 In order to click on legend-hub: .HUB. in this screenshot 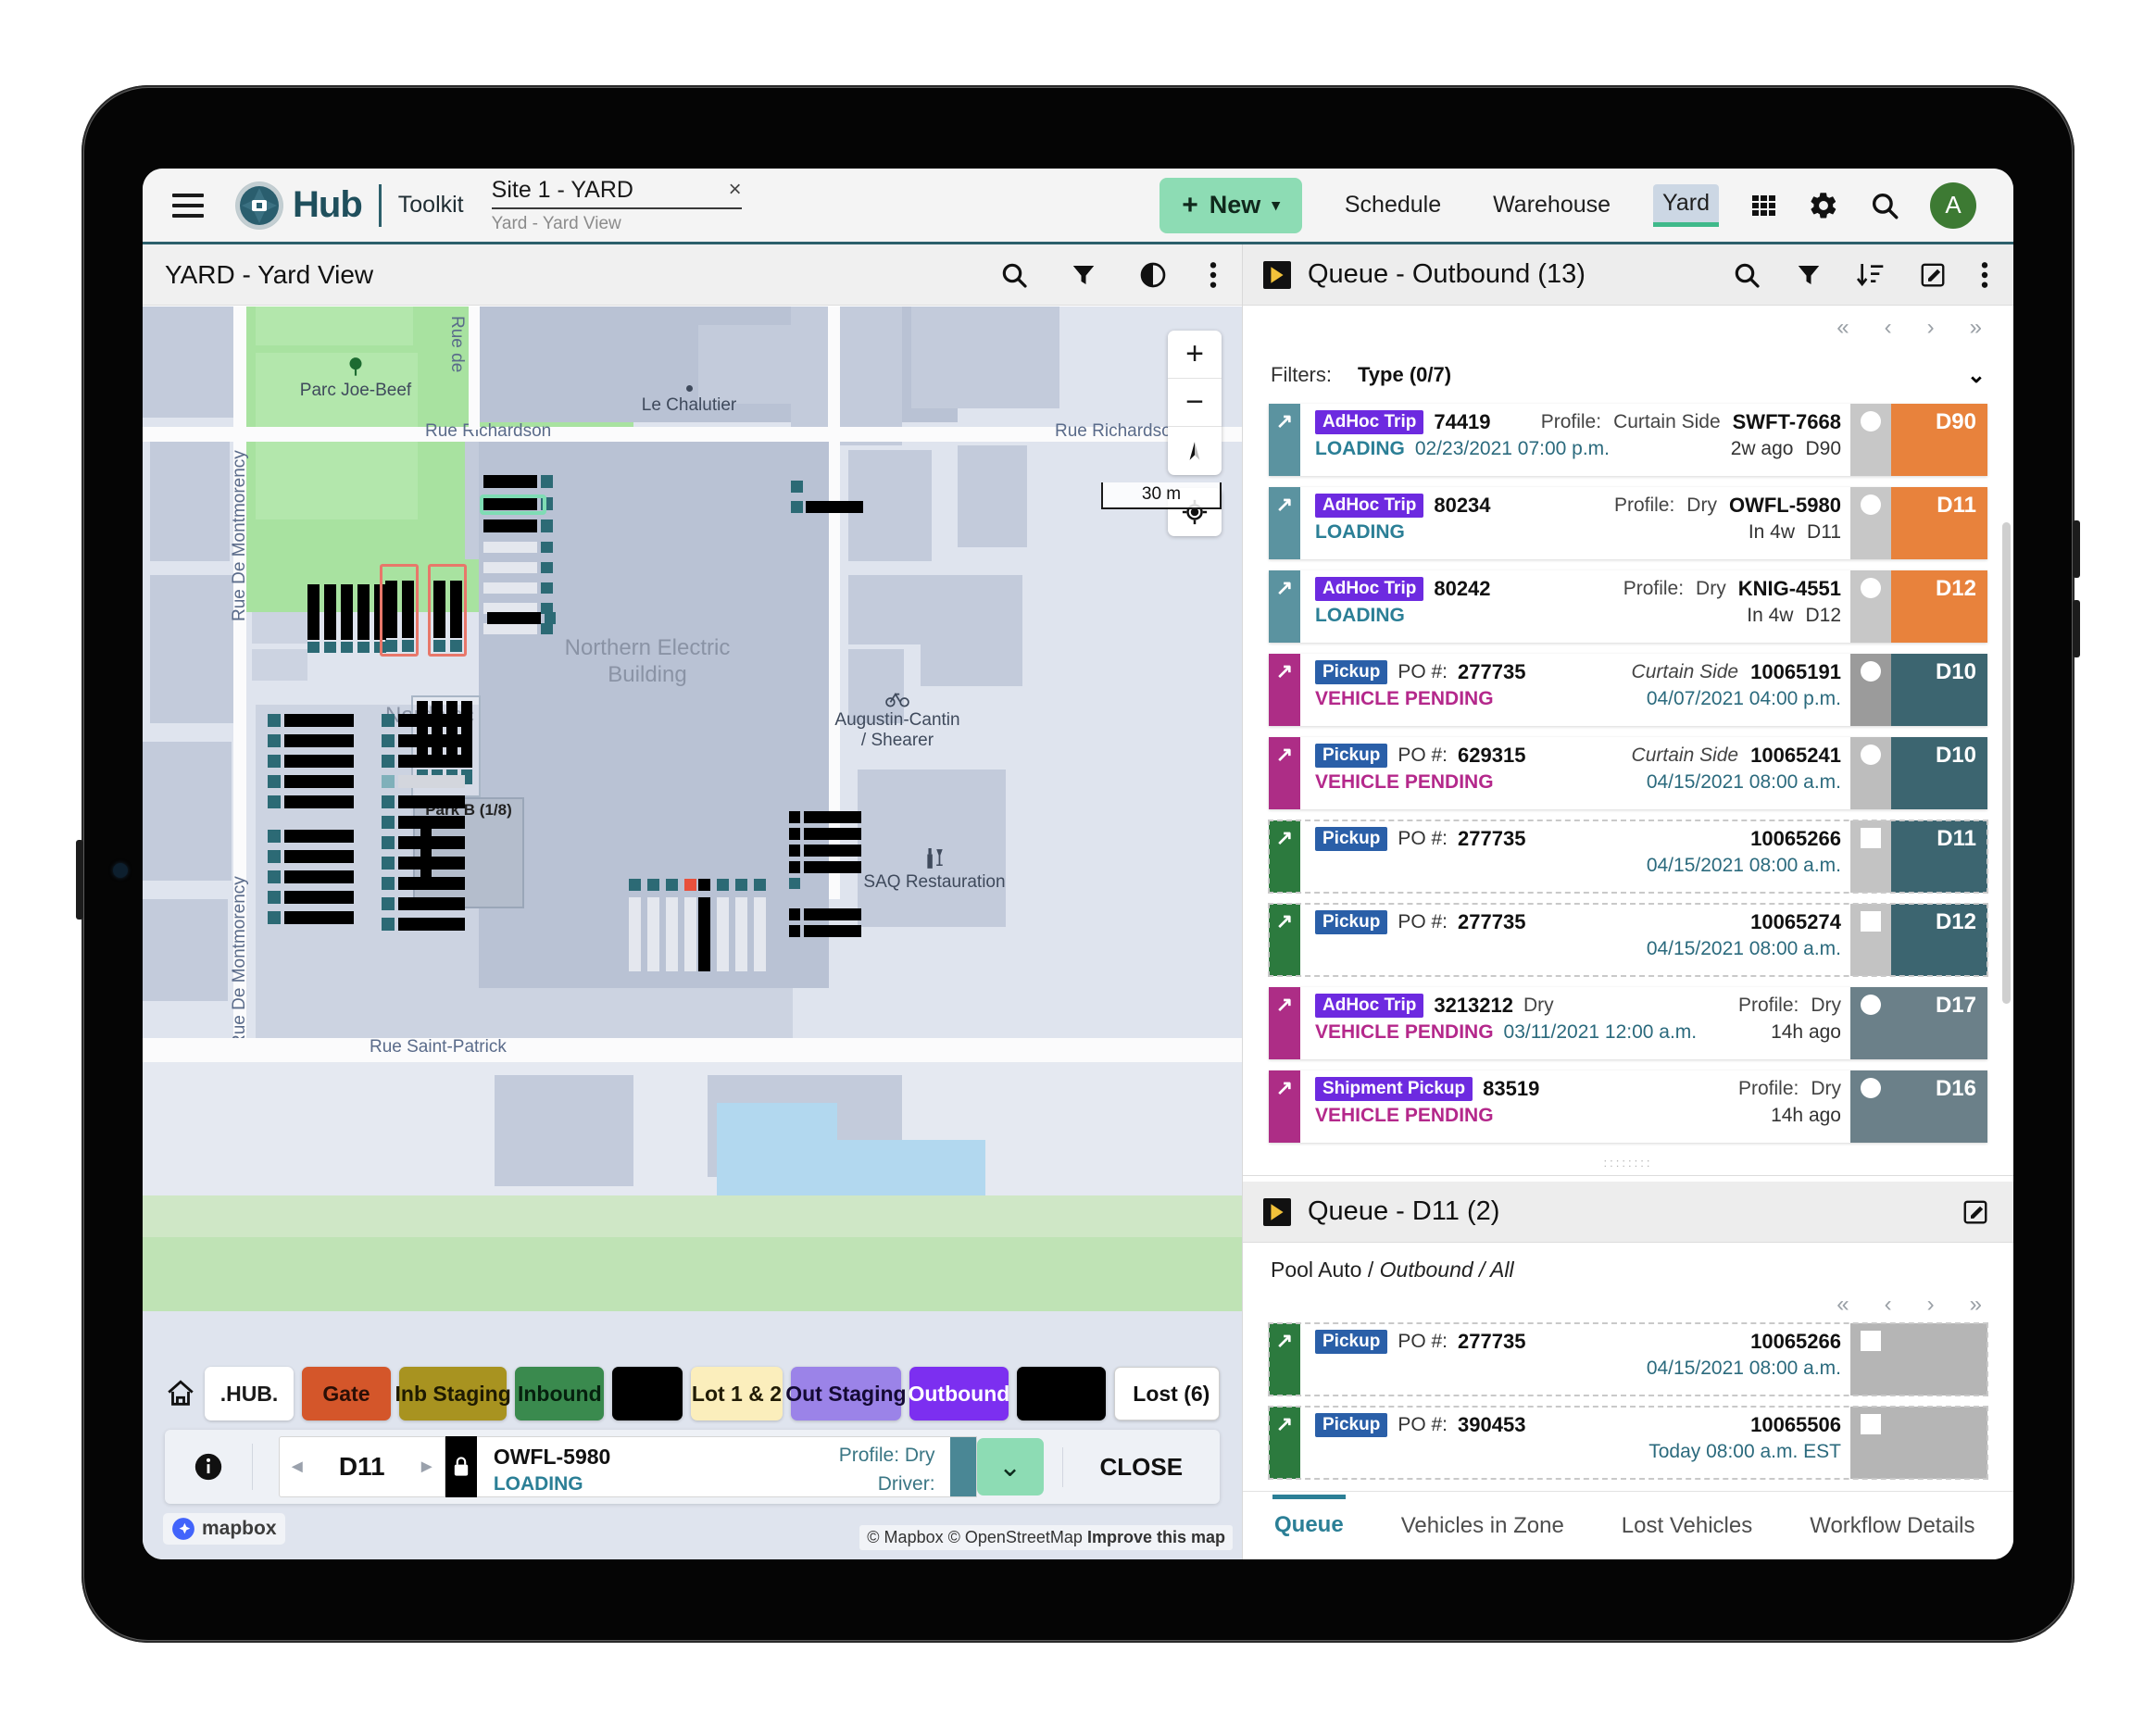, I will do `click(249, 1394)`.